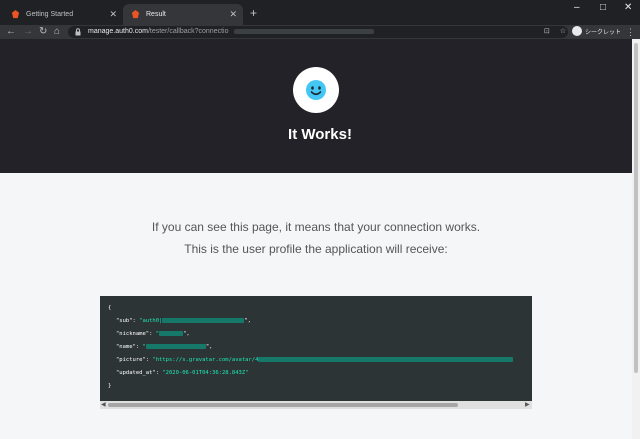 The height and width of the screenshot is (439, 640). What do you see at coordinates (153, 334) in the screenshot?
I see `json-line-nickname: "nickname": " ",` at bounding box center [153, 334].